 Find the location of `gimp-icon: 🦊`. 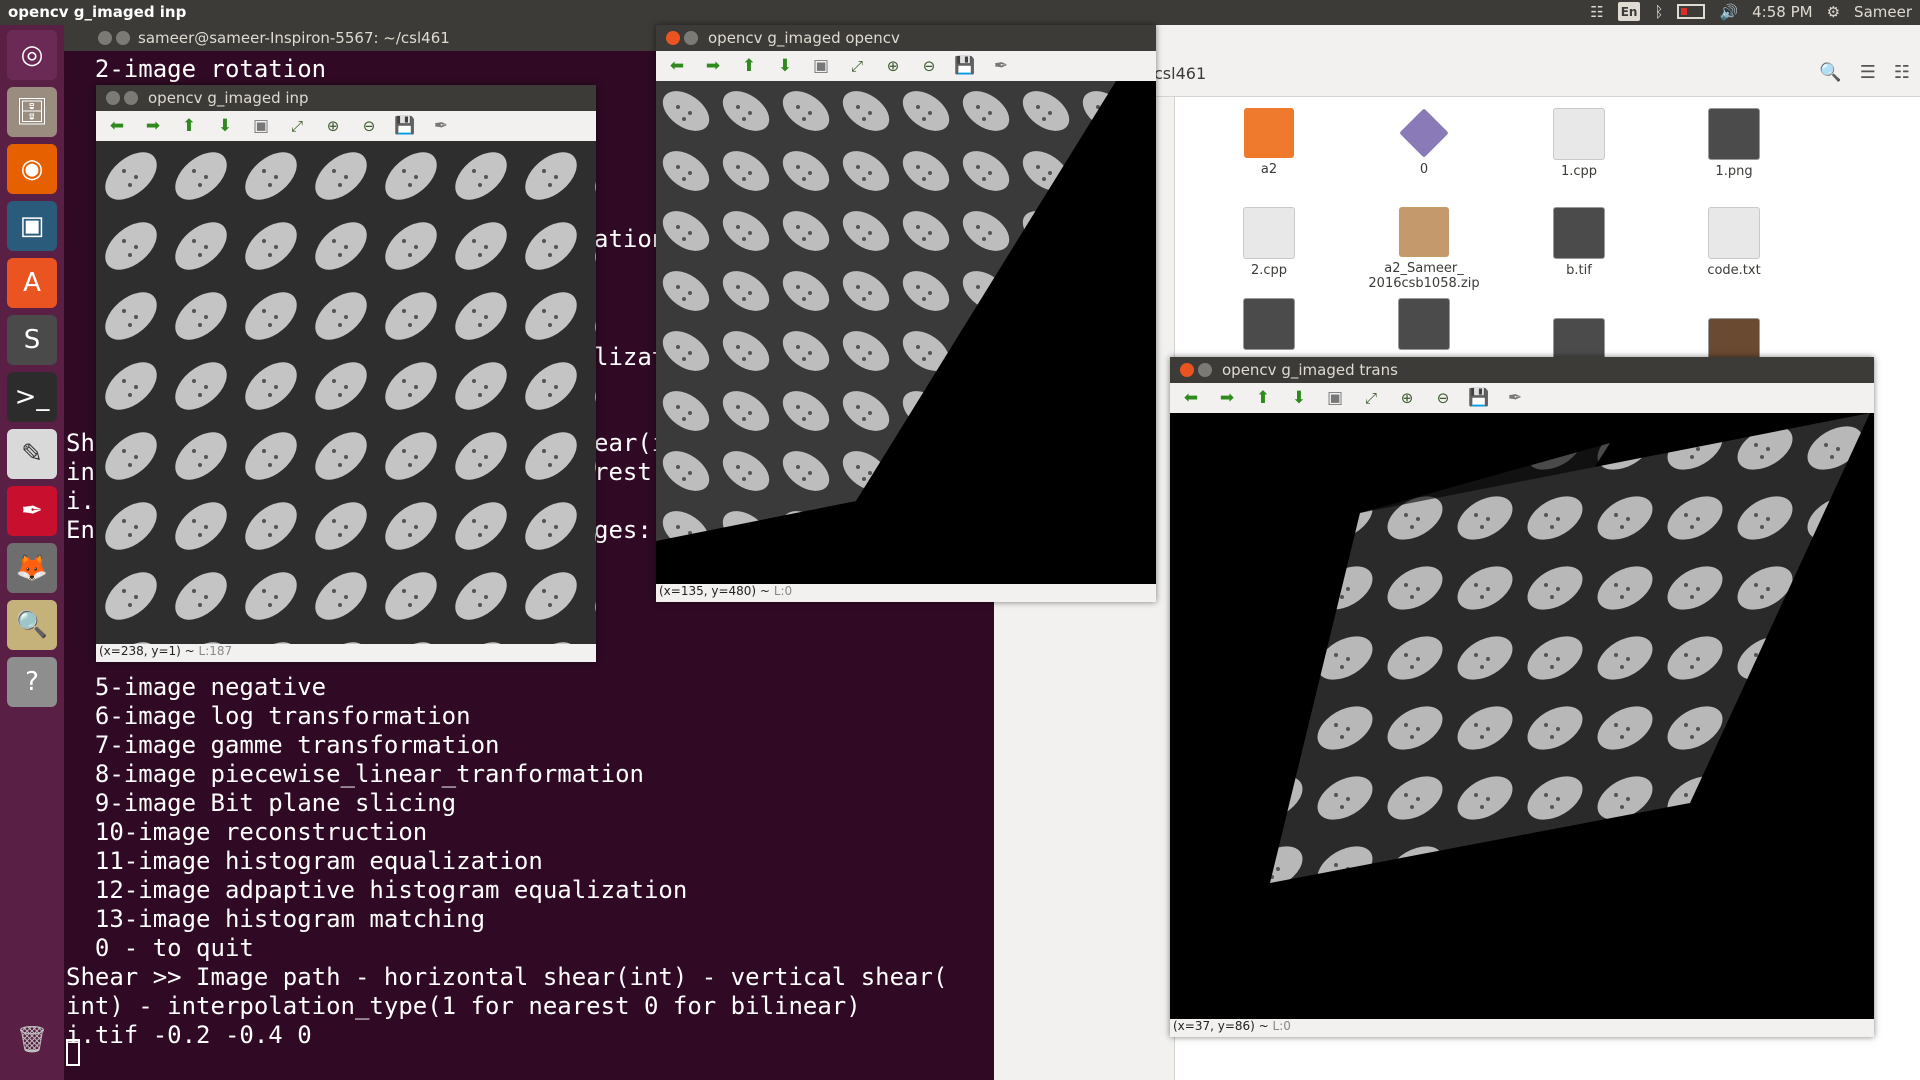

gimp-icon: 🦊 is located at coordinates (32, 568).